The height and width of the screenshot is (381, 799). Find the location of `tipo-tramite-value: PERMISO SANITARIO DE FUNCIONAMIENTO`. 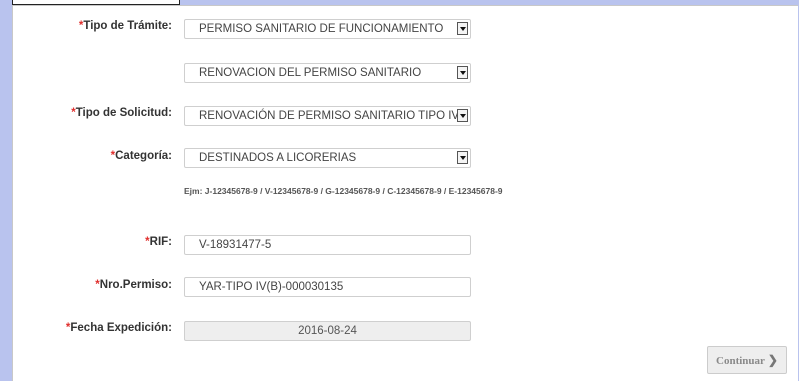

tipo-tramite-value: PERMISO SANITARIO DE FUNCIONAMIENTO is located at coordinates (321, 29).